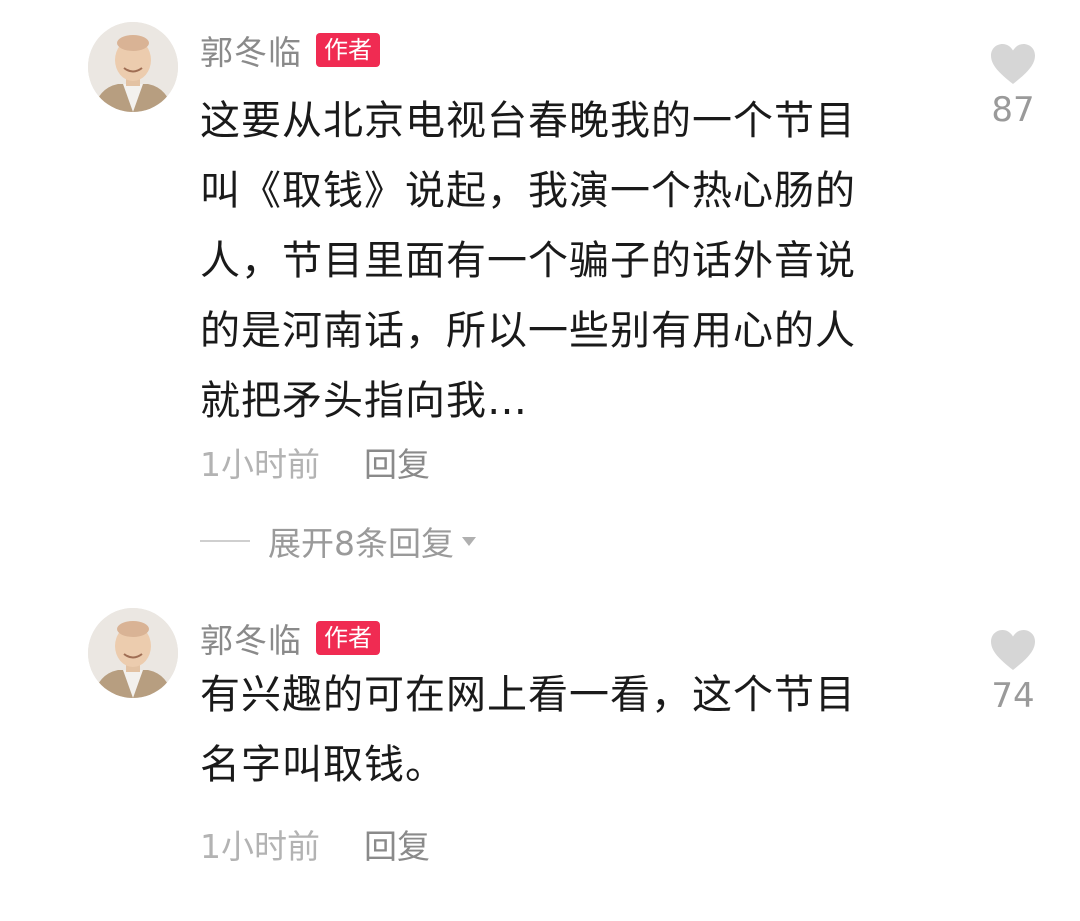  I want to click on divider-line, so click(225, 541).